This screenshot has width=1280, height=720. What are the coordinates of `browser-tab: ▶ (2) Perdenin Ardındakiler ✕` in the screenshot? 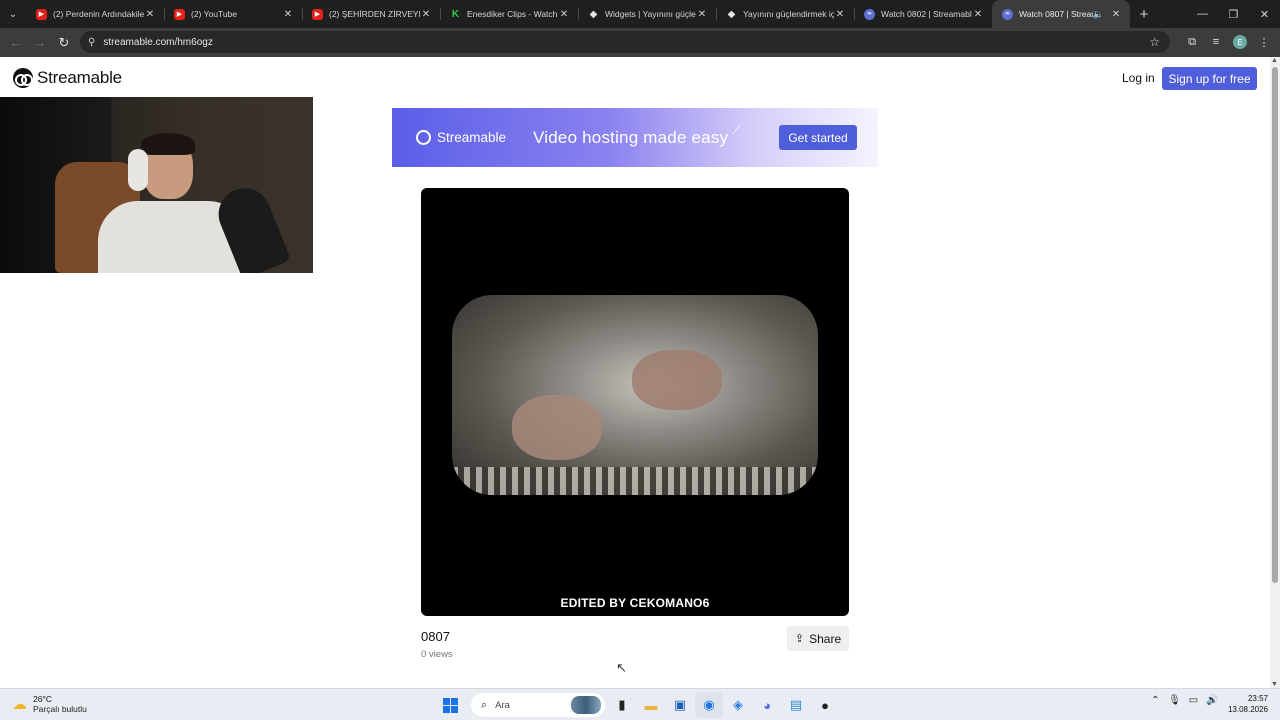 It's located at (95, 14).